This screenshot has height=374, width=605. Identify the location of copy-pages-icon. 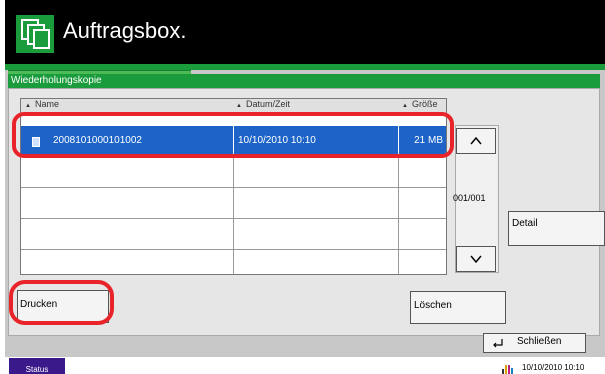
(35, 34).